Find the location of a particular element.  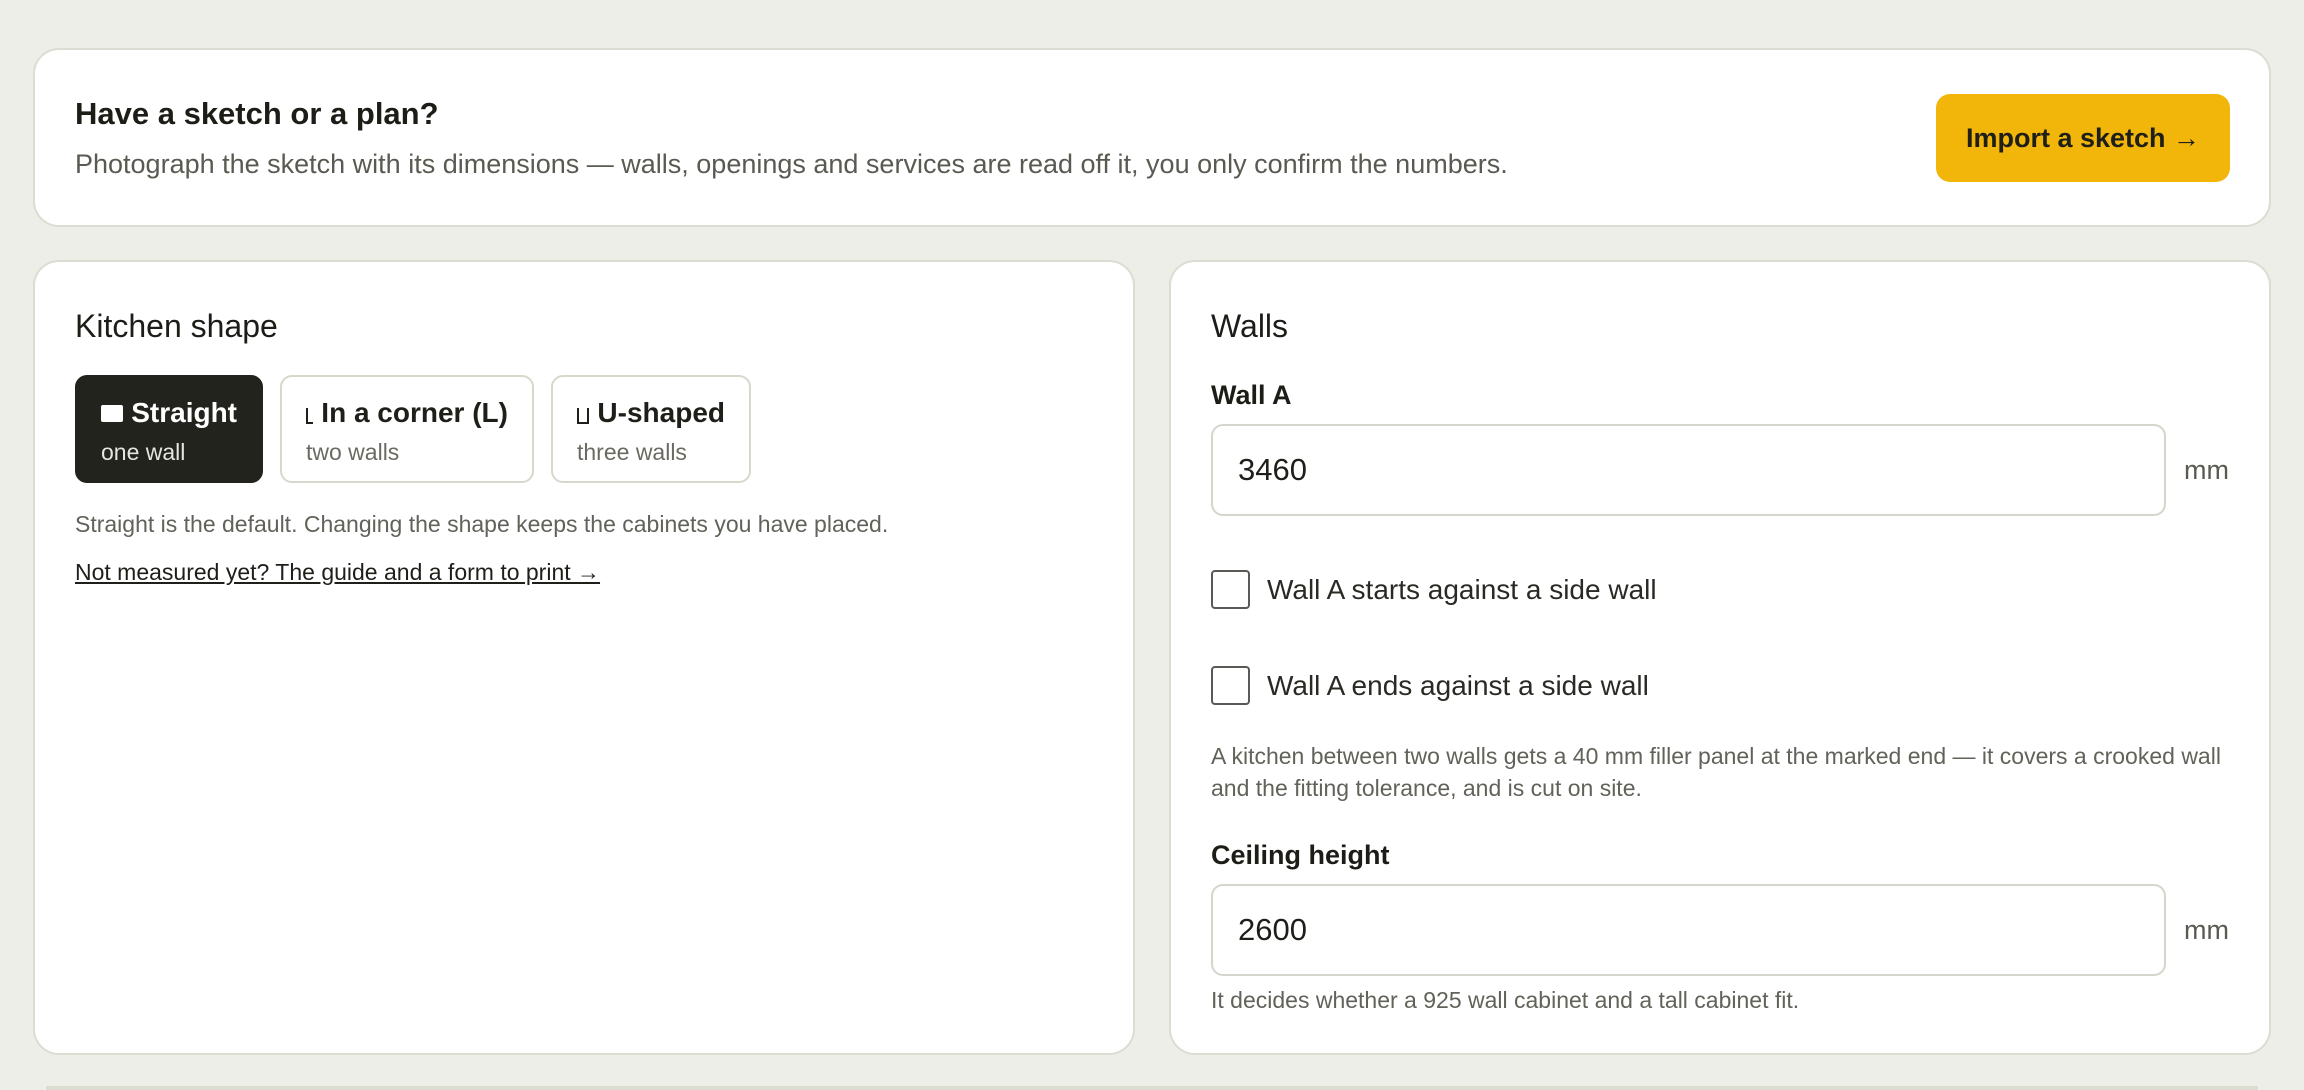

starts-against-wall-label: Wall A starts against a side wall is located at coordinates (1462, 589).